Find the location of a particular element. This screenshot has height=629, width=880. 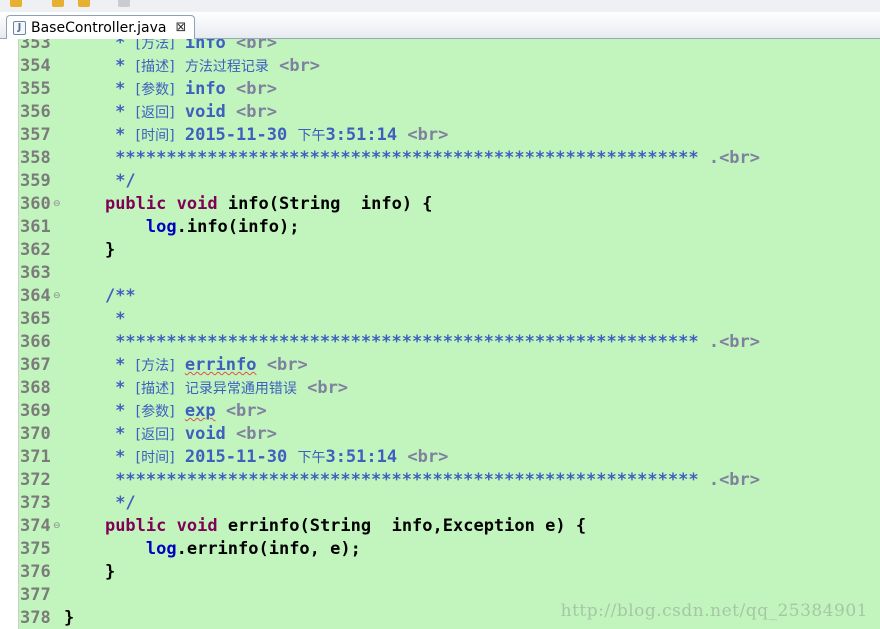

back-icon is located at coordinates (16, 3).